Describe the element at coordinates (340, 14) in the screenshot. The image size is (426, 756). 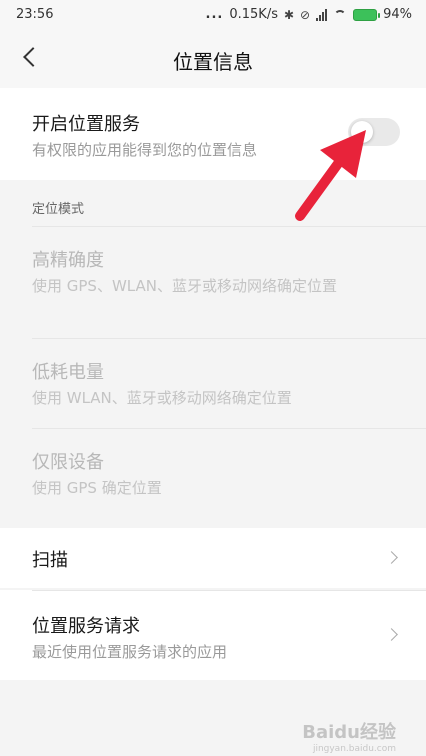
I see `wifi-icon` at that location.